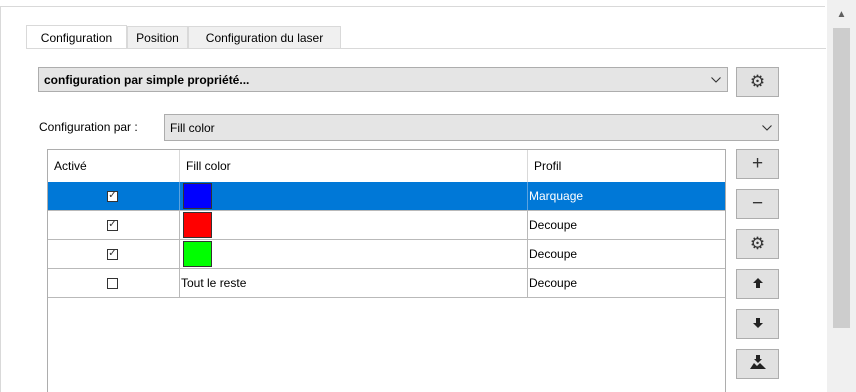  What do you see at coordinates (841, 15) in the screenshot?
I see `scroll-up-icon: ▲` at bounding box center [841, 15].